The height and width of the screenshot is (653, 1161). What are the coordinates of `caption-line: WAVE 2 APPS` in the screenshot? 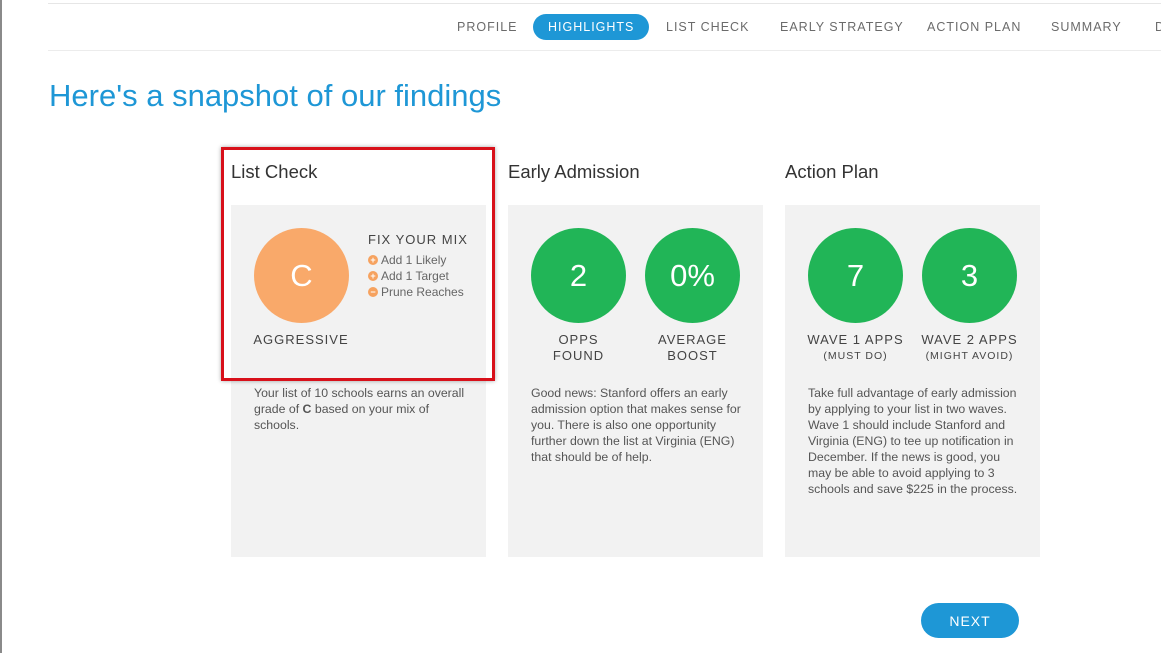 It's located at (969, 339).